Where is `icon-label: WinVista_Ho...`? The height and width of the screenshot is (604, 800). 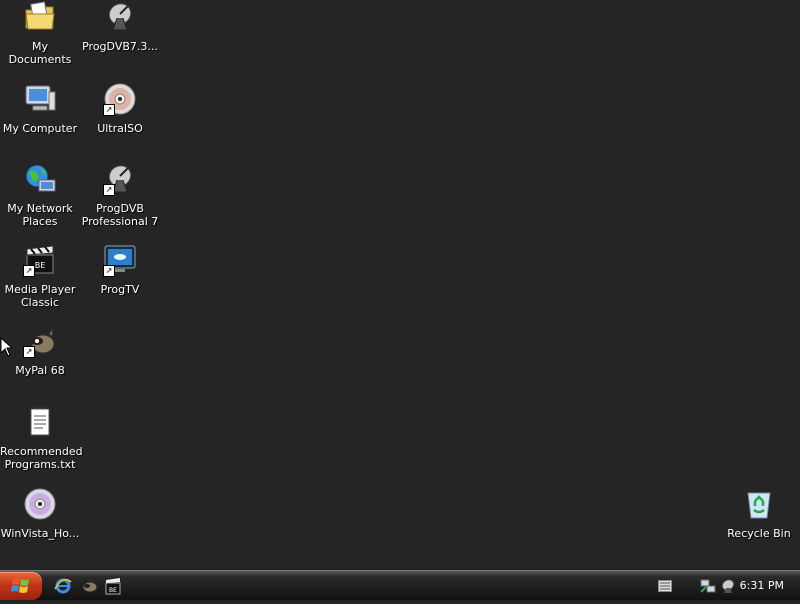
icon-label: WinVista_Ho... is located at coordinates (40, 533).